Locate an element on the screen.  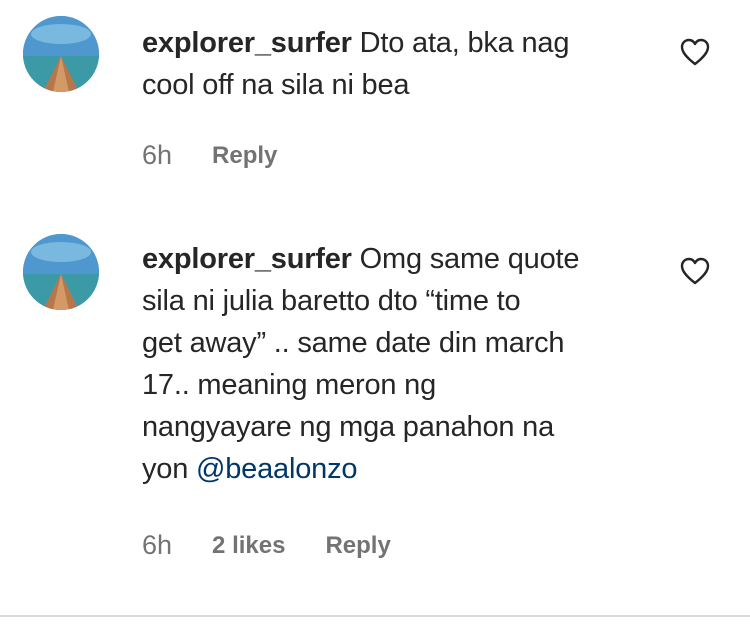
comment-line: Omg same quote is located at coordinates (469, 259).